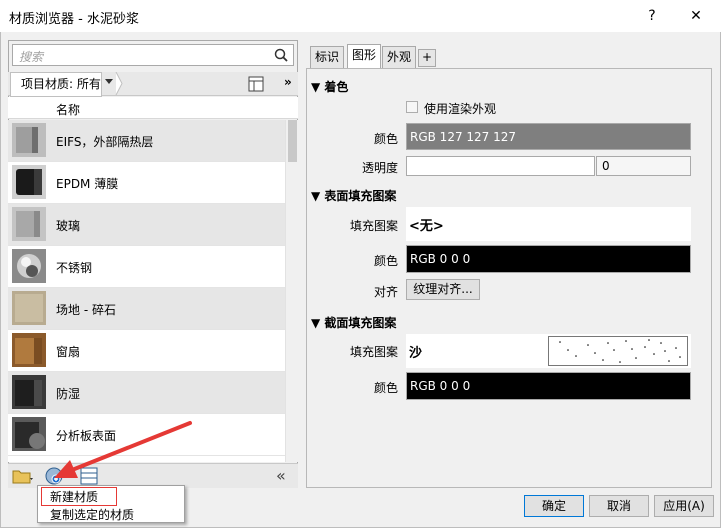  Describe the element at coordinates (281, 56) in the screenshot. I see `search-icon` at that location.